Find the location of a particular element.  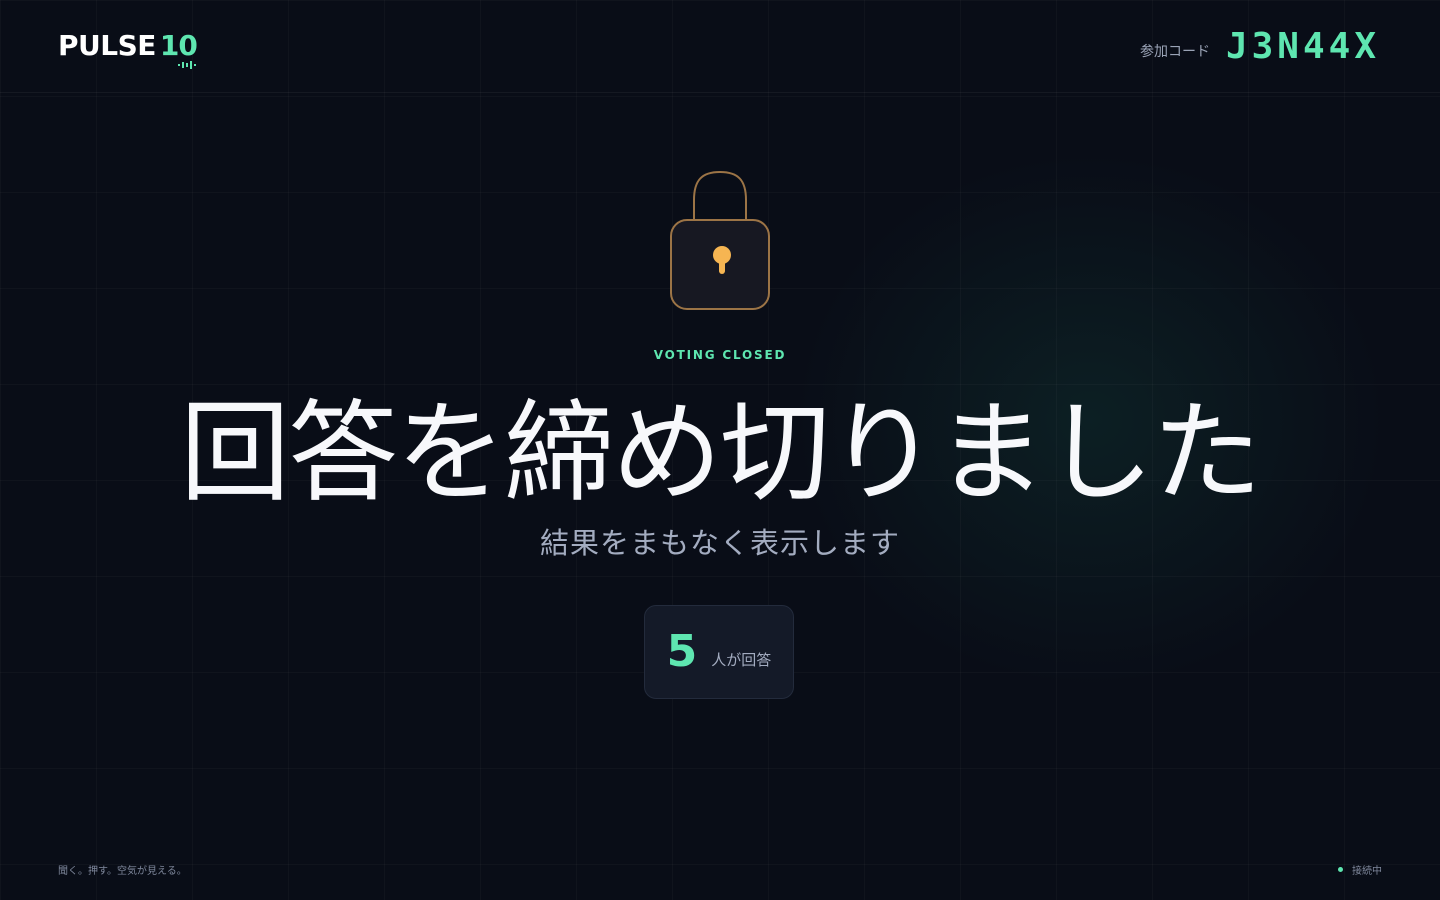

respondent-count-label: 人が回答 is located at coordinates (741, 659).